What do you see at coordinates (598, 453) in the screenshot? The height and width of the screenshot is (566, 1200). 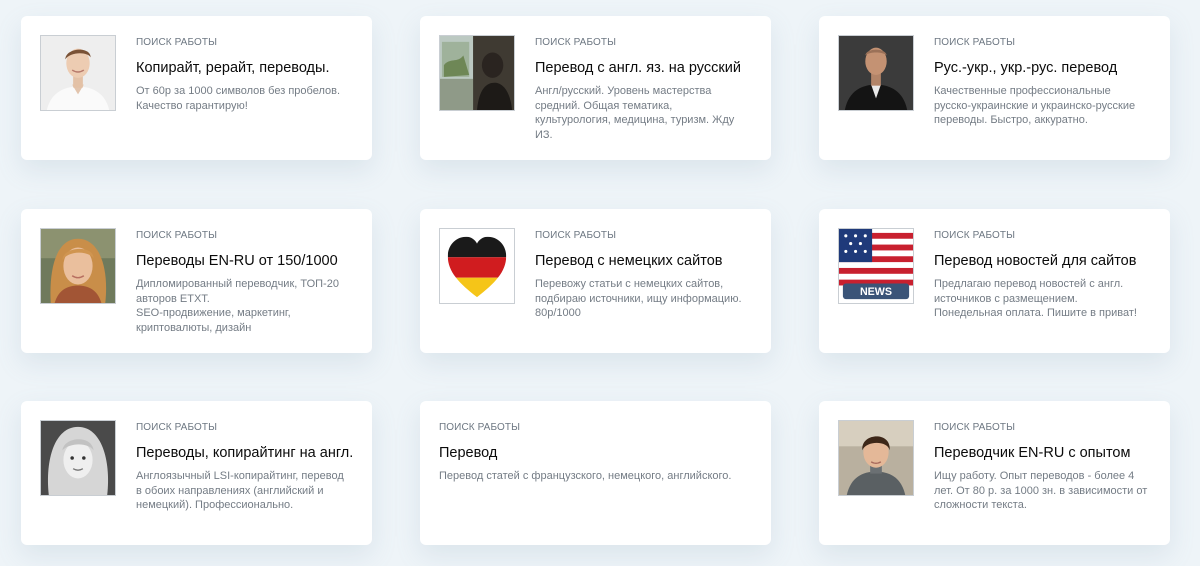 I see `listing-title: Перевод` at bounding box center [598, 453].